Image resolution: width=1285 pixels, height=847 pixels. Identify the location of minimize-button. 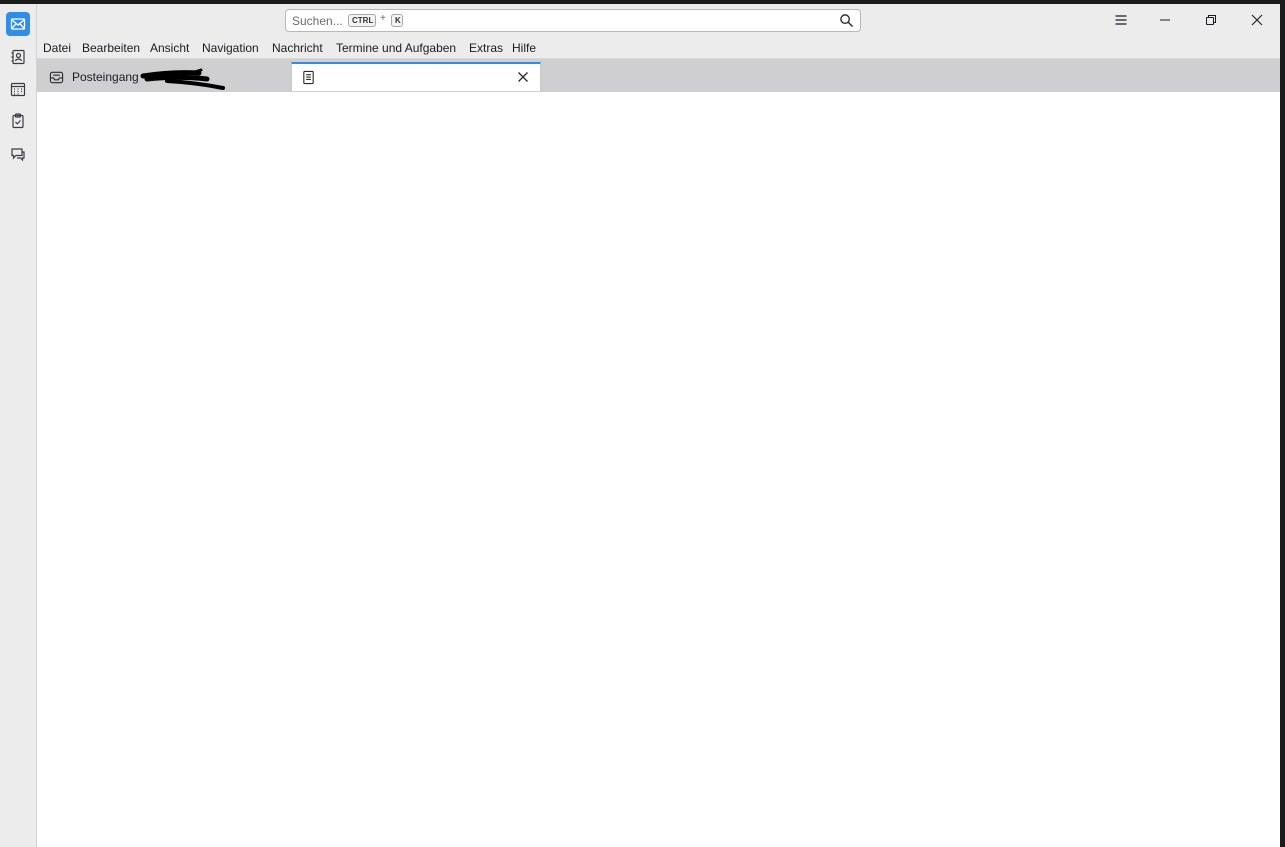
(1165, 20).